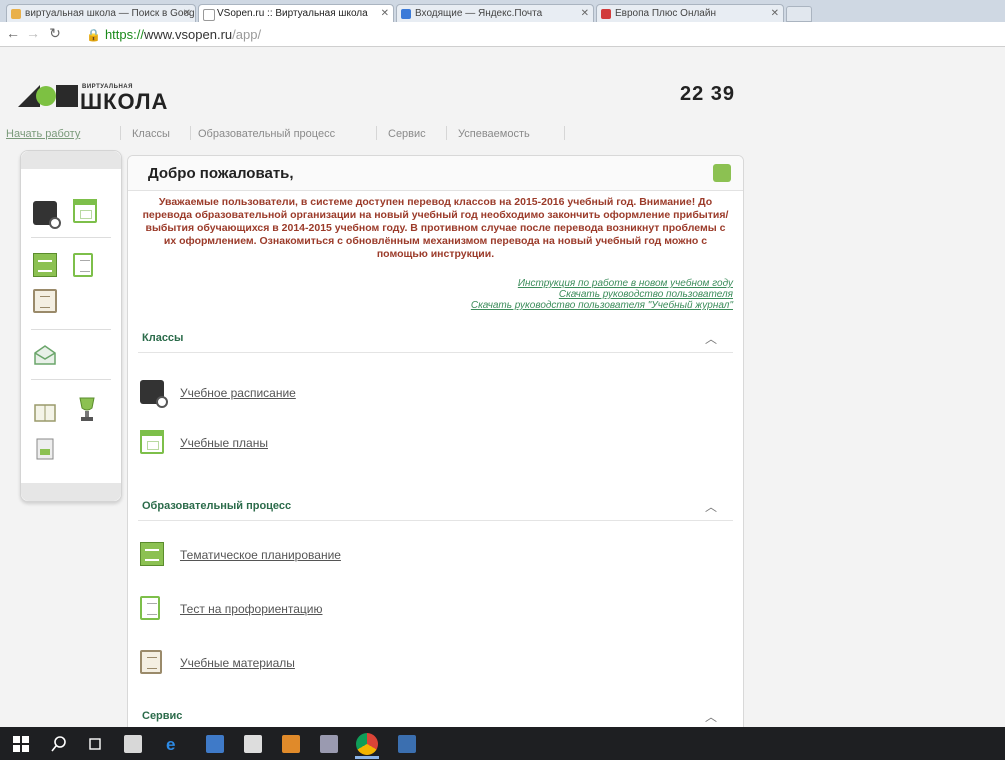 This screenshot has height=760, width=1005. I want to click on trophy-icon, so click(87, 408).